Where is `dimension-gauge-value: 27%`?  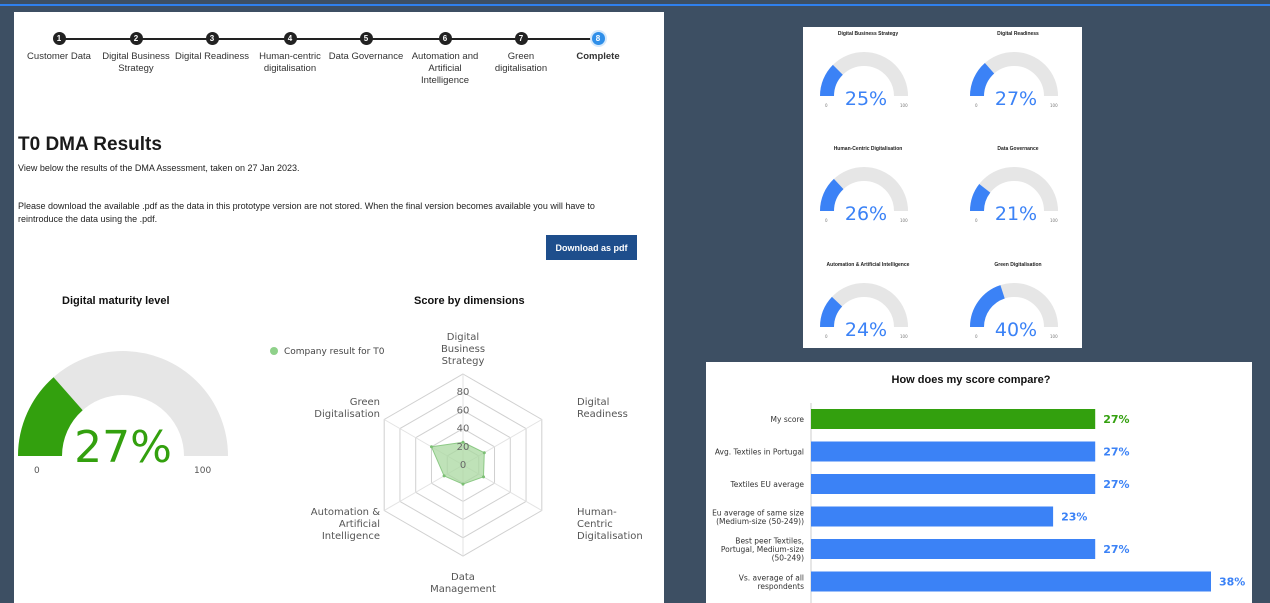 dimension-gauge-value: 27% is located at coordinates (1016, 99).